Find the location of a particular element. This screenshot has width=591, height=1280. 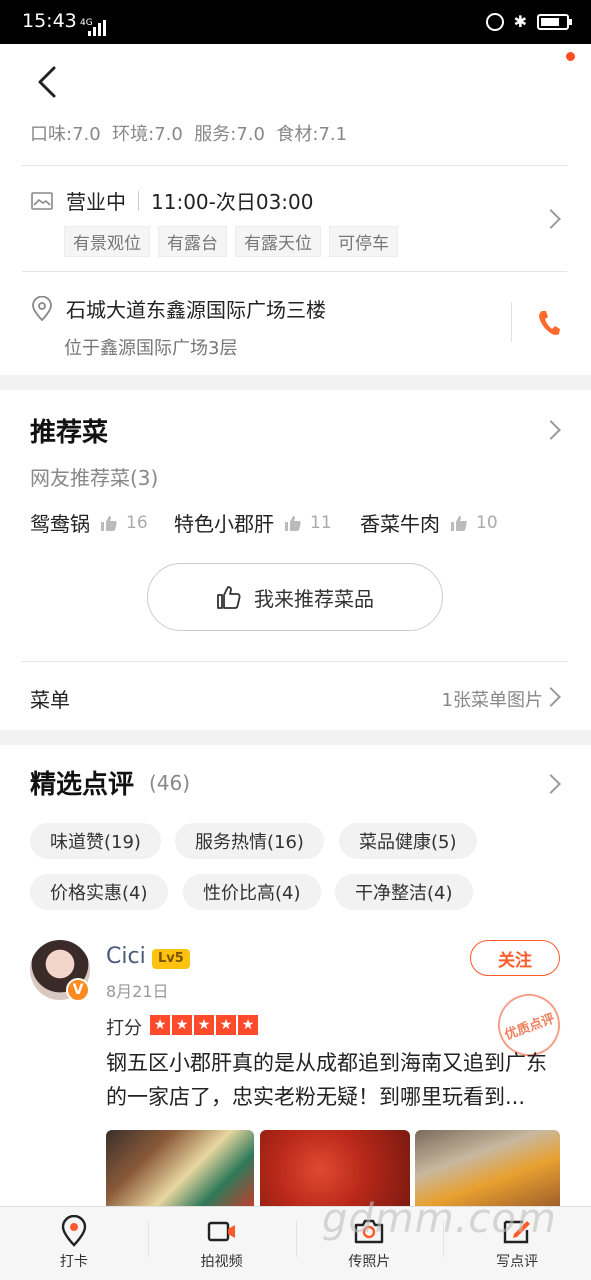

facility-tag: 有露天位 is located at coordinates (278, 241).